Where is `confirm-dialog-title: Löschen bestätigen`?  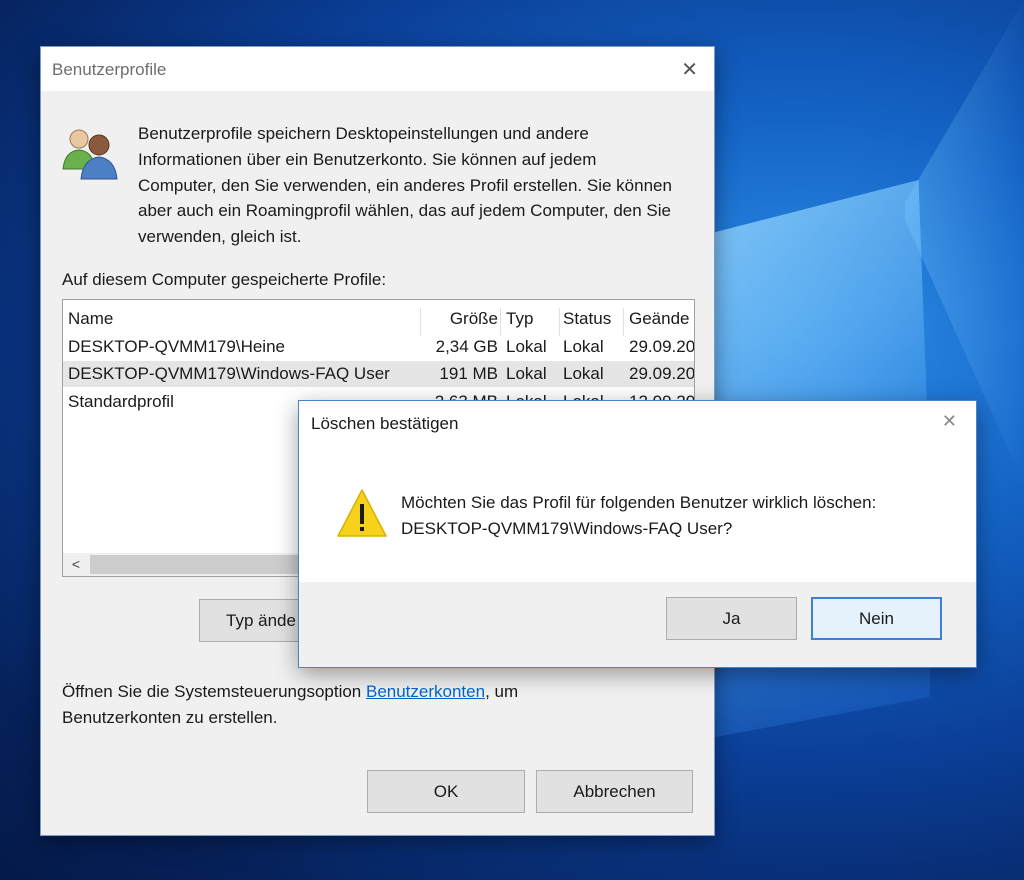
confirm-dialog-title: Löschen bestätigen is located at coordinates (385, 423).